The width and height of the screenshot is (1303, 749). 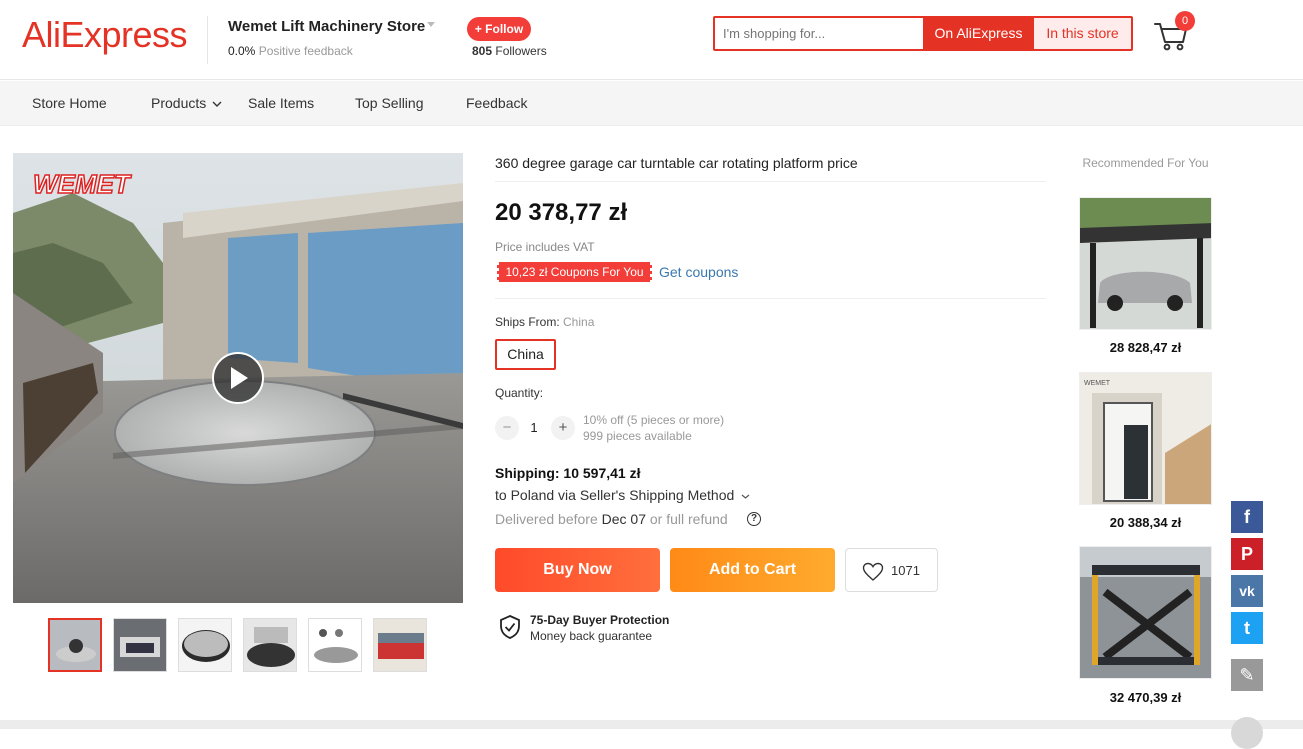 I want to click on aliexpress-logo: AliExpress, so click(x=105, y=35).